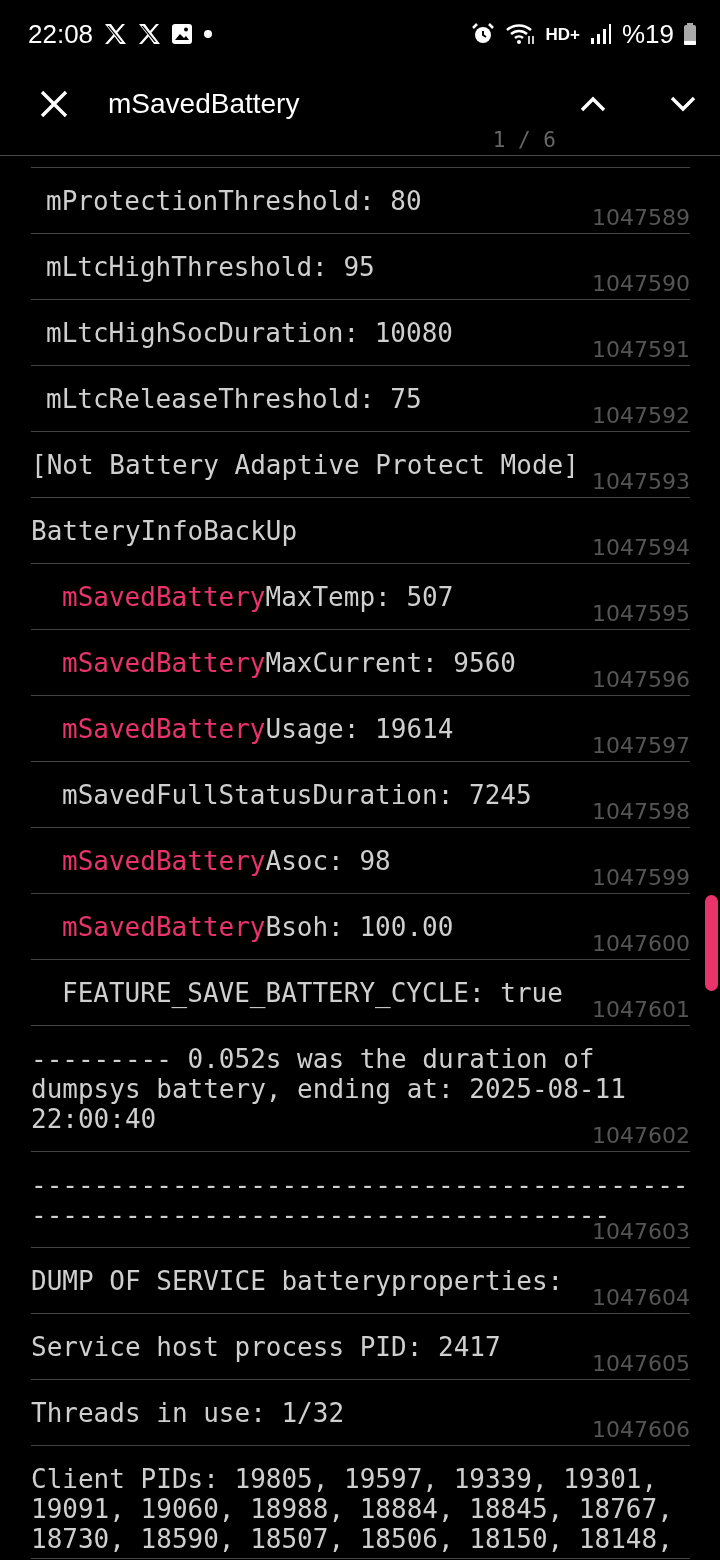 Image resolution: width=720 pixels, height=1560 pixels. I want to click on log-line: [Not Battery Adaptive Protect Mode], so click(305, 465).